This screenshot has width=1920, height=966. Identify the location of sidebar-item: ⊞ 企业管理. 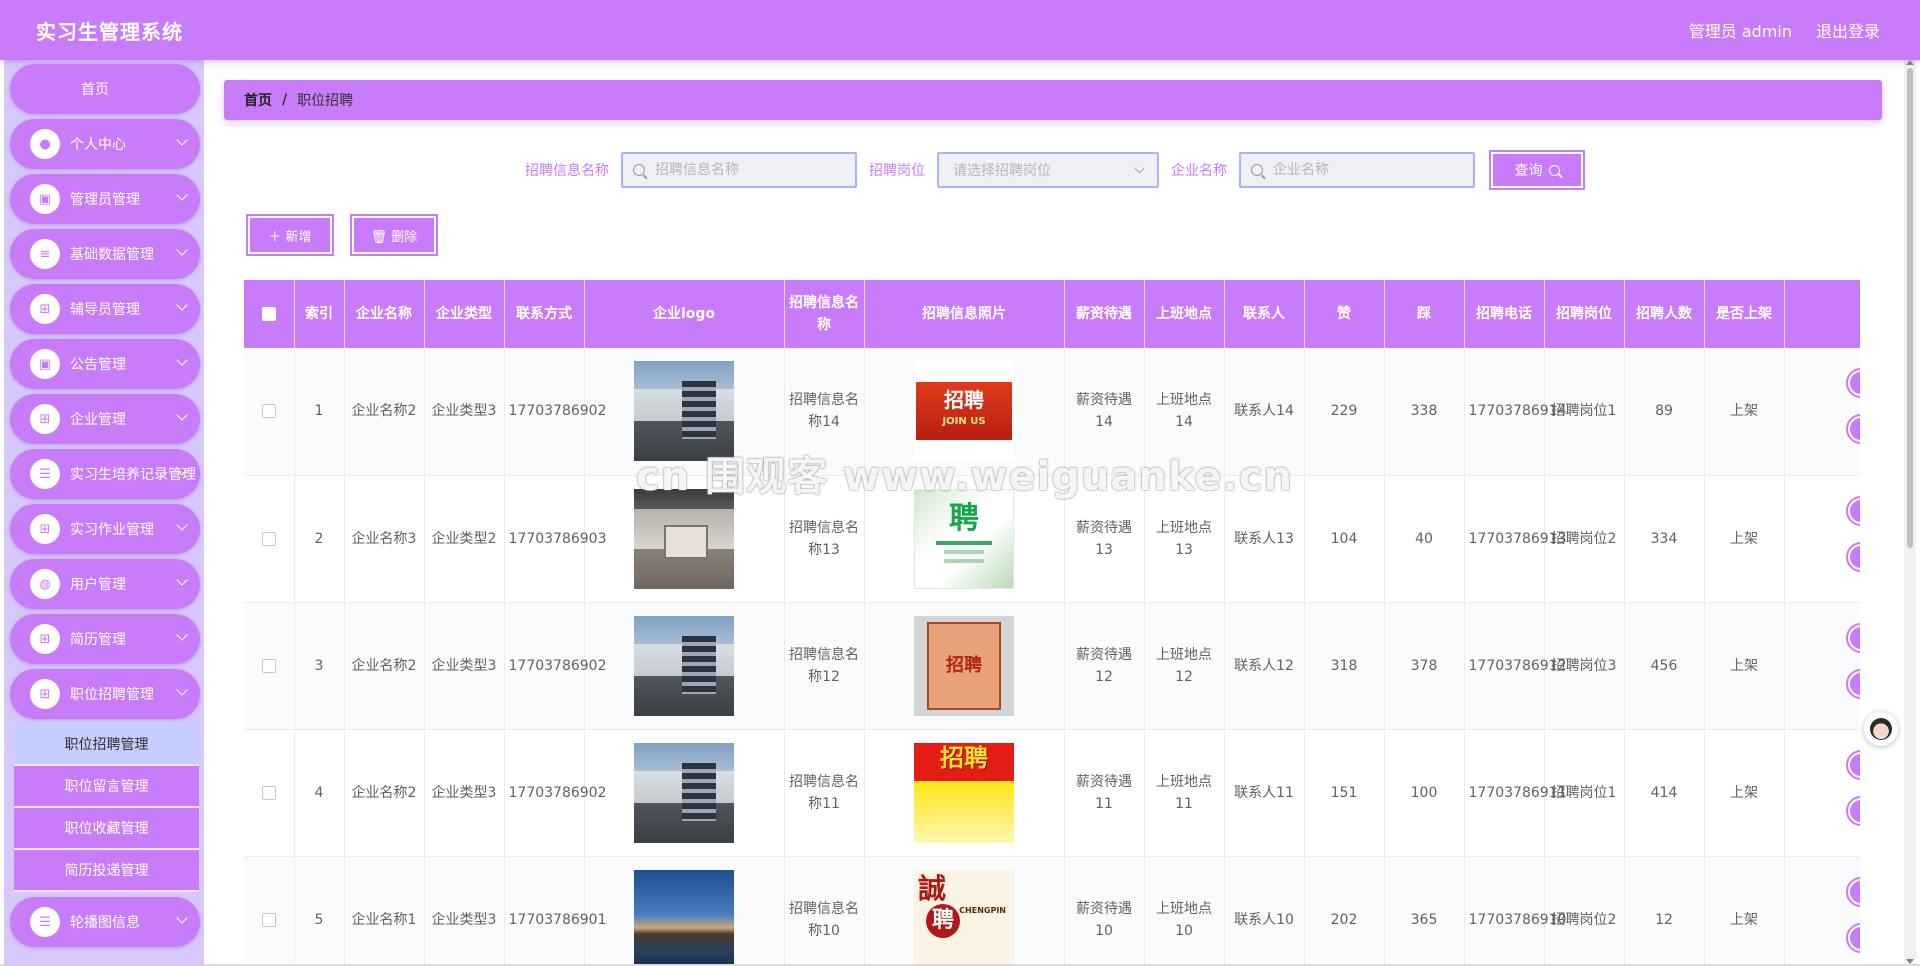
(105, 419).